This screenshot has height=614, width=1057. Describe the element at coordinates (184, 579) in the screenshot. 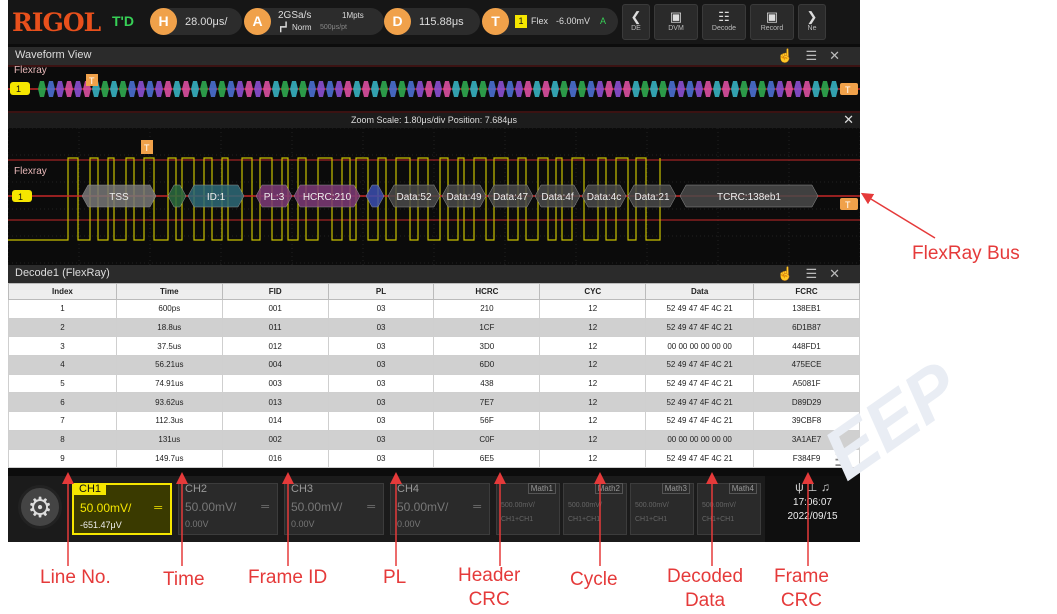

I see `time-annotation: Time` at that location.